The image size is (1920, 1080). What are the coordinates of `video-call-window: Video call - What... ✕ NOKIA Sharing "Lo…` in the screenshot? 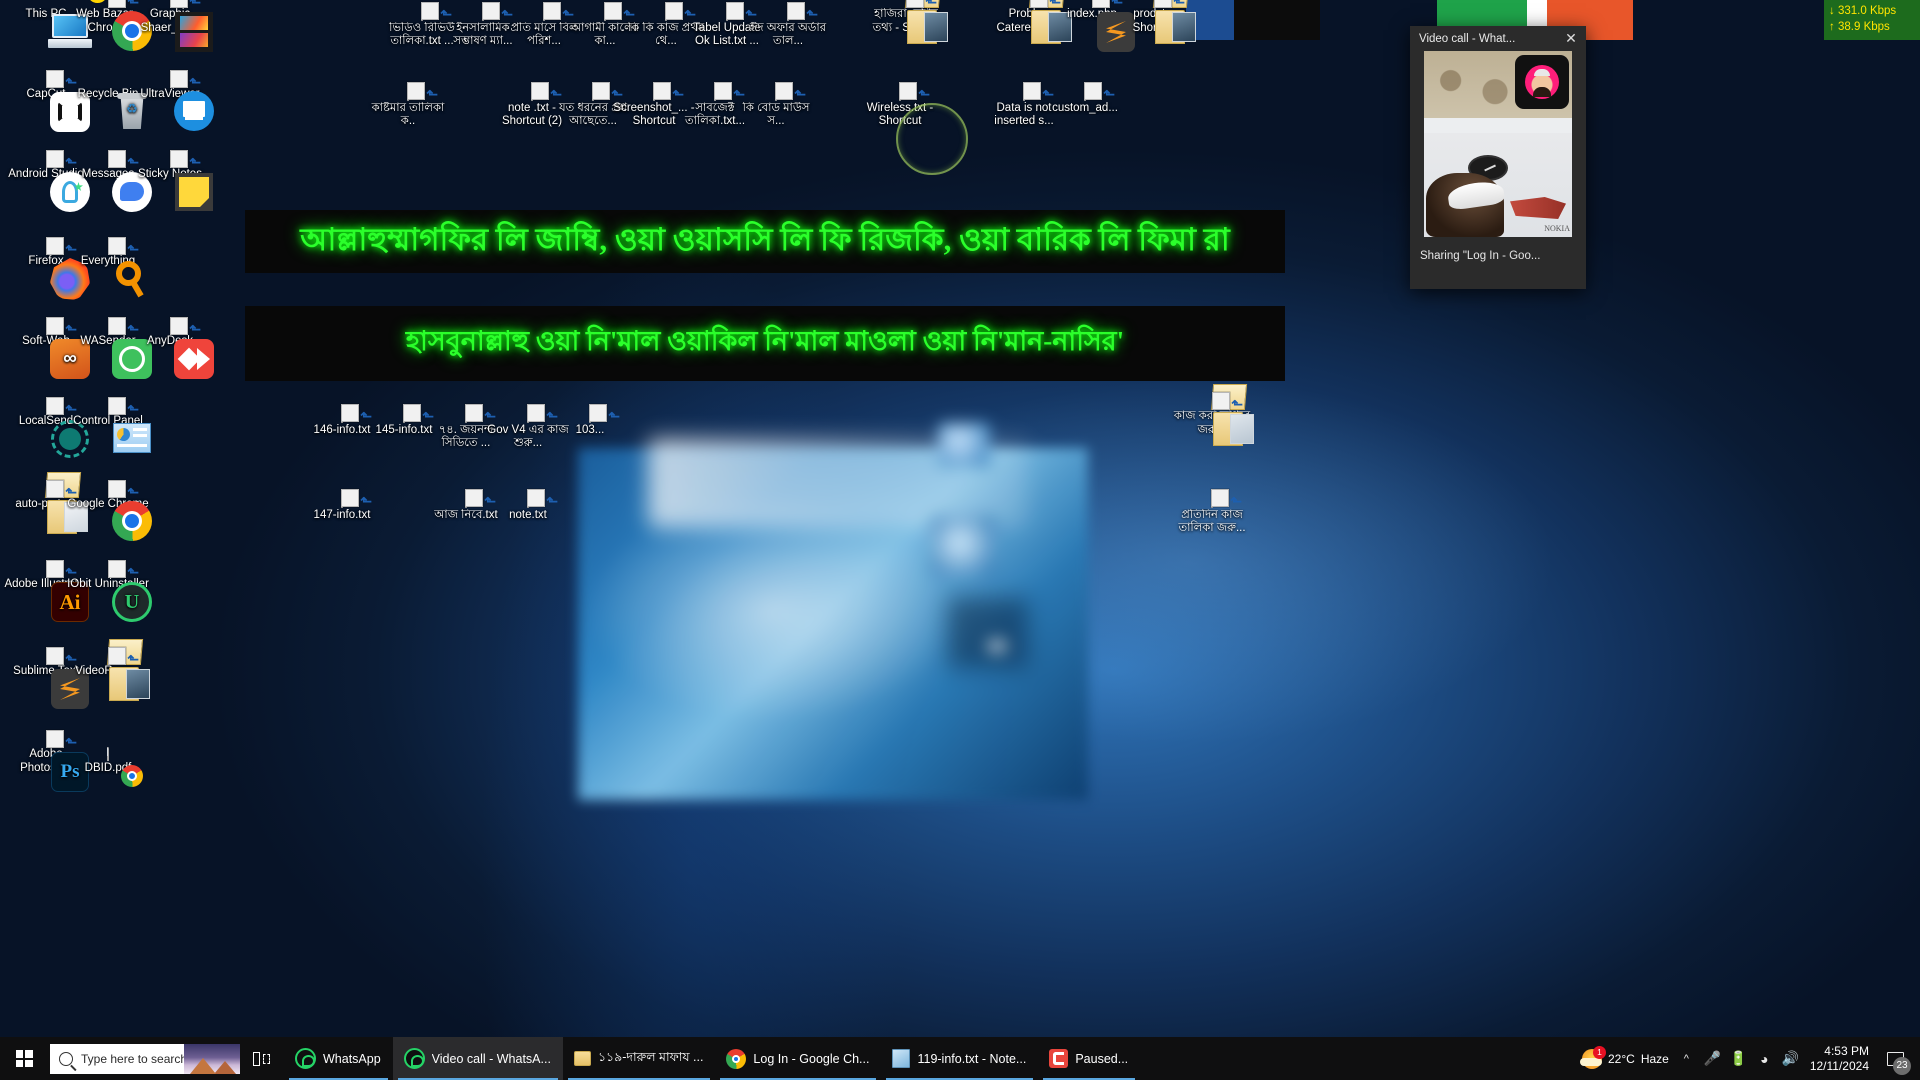 It's located at (1498, 157).